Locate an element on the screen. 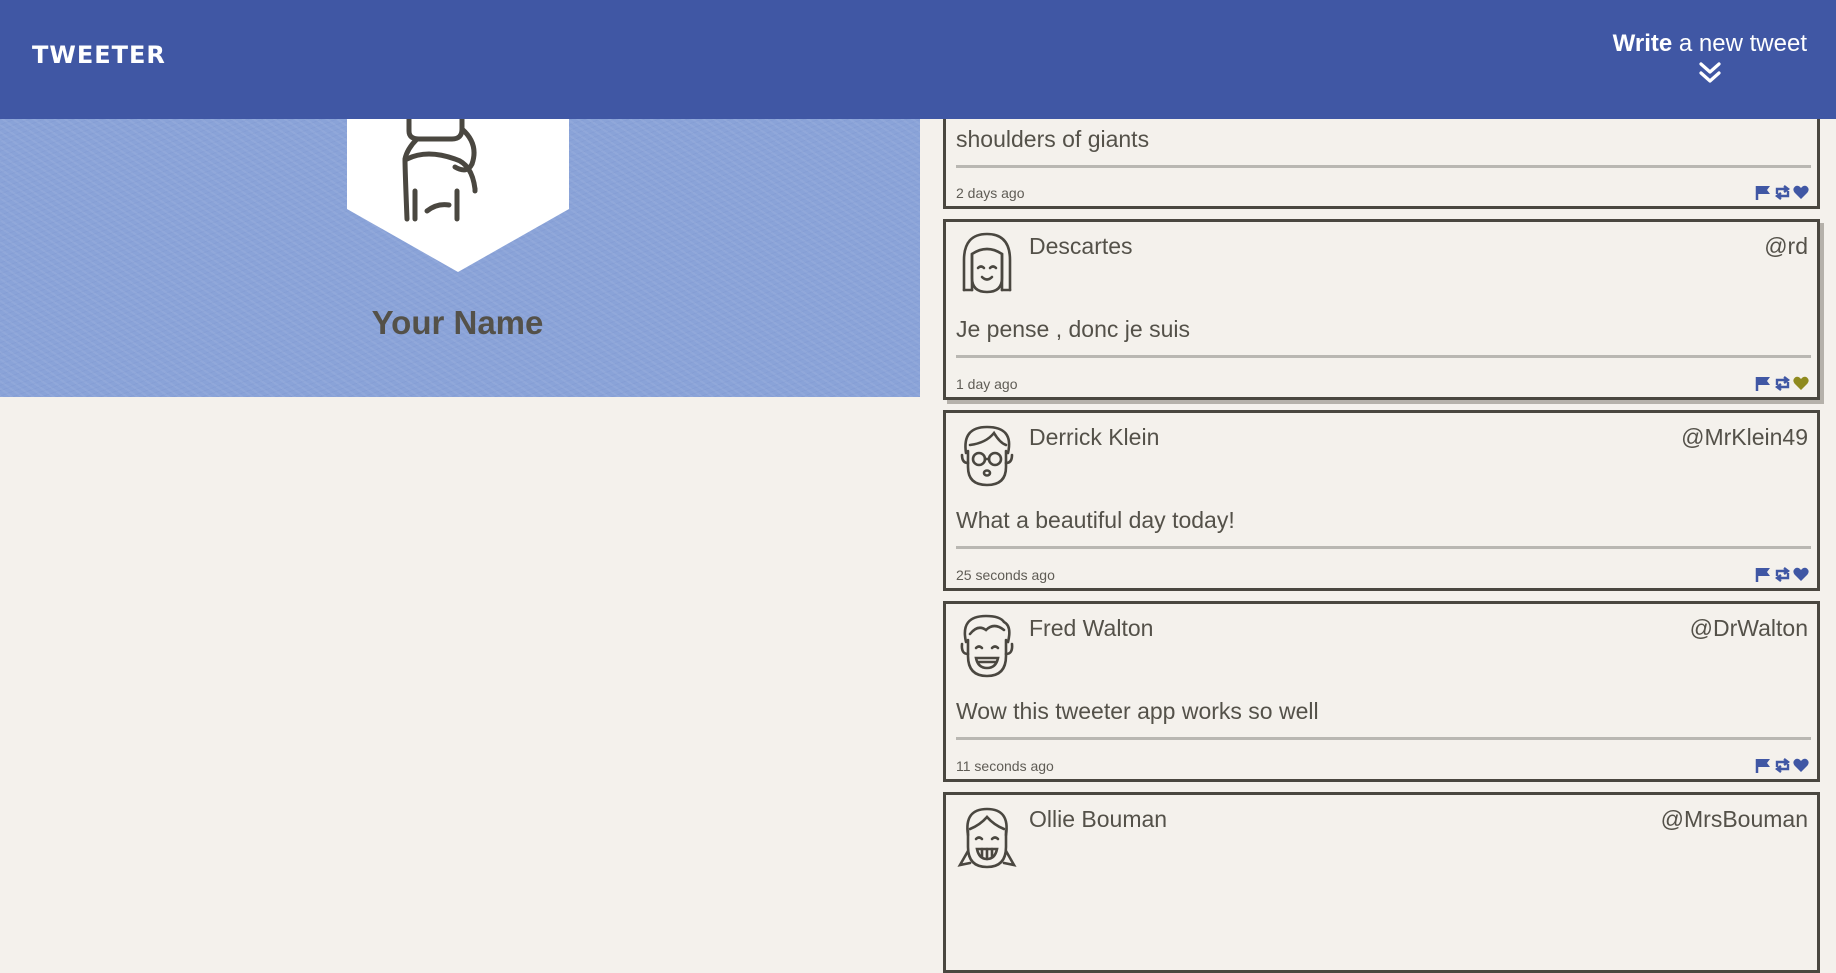 The height and width of the screenshot is (973, 1836). tweet-text: Je pense , donc je suis is located at coordinates (1073, 329).